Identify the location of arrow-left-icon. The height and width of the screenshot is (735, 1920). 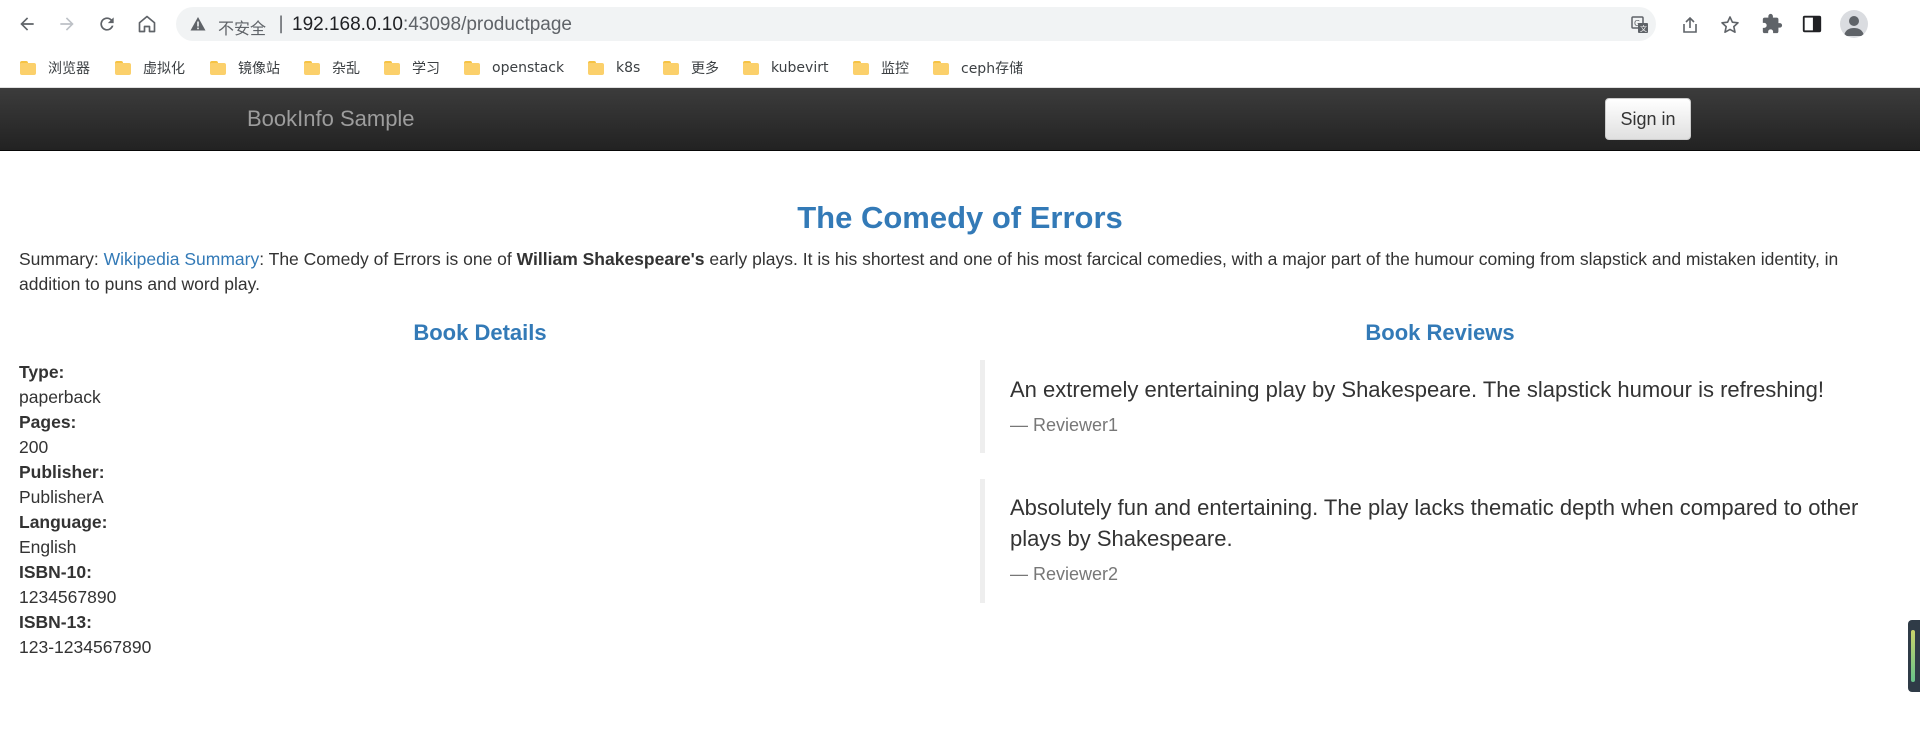
(27, 24).